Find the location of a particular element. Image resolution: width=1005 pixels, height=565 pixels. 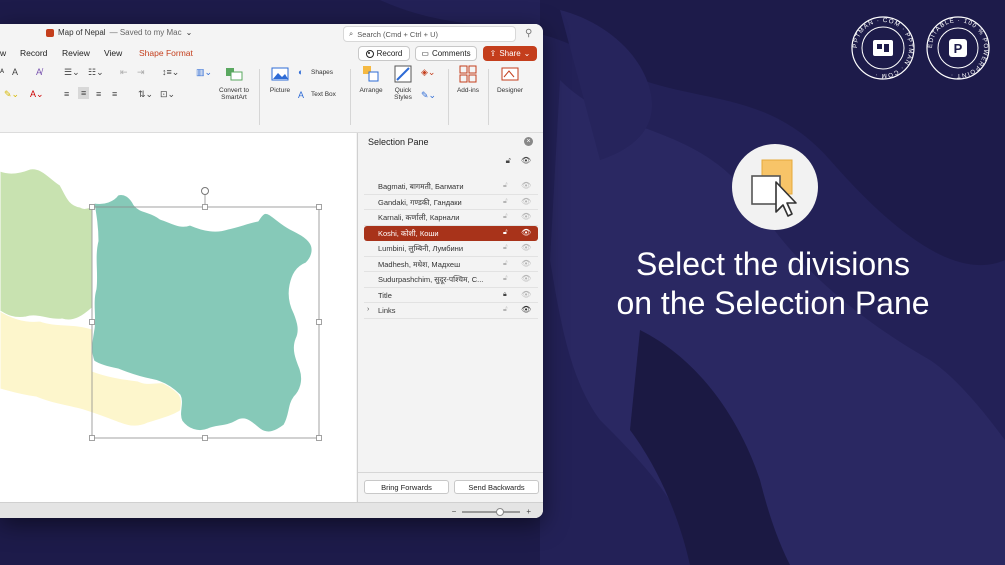

add-ins-button: Add-ins is located at coordinates (468, 79).